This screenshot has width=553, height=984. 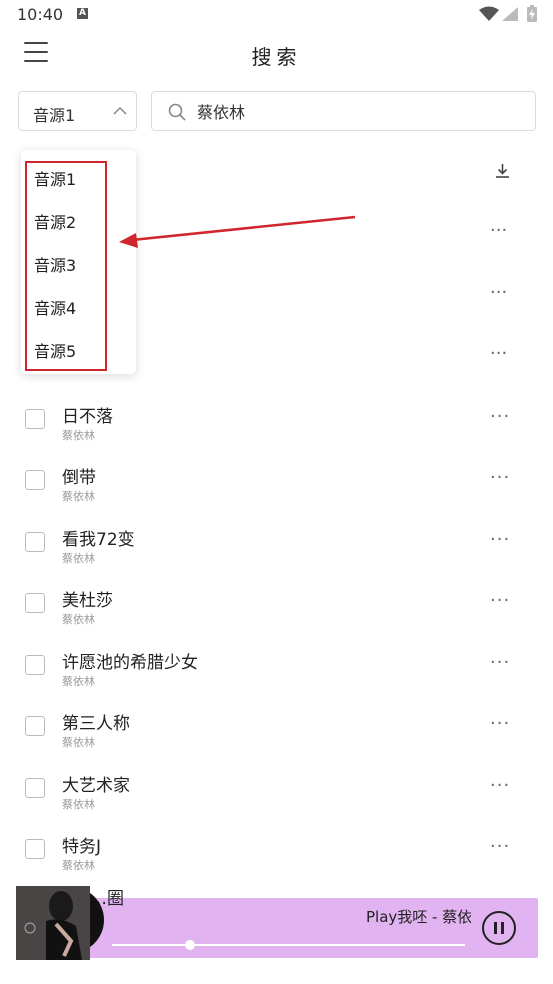 What do you see at coordinates (87, 417) in the screenshot?
I see `song-title: 日不落` at bounding box center [87, 417].